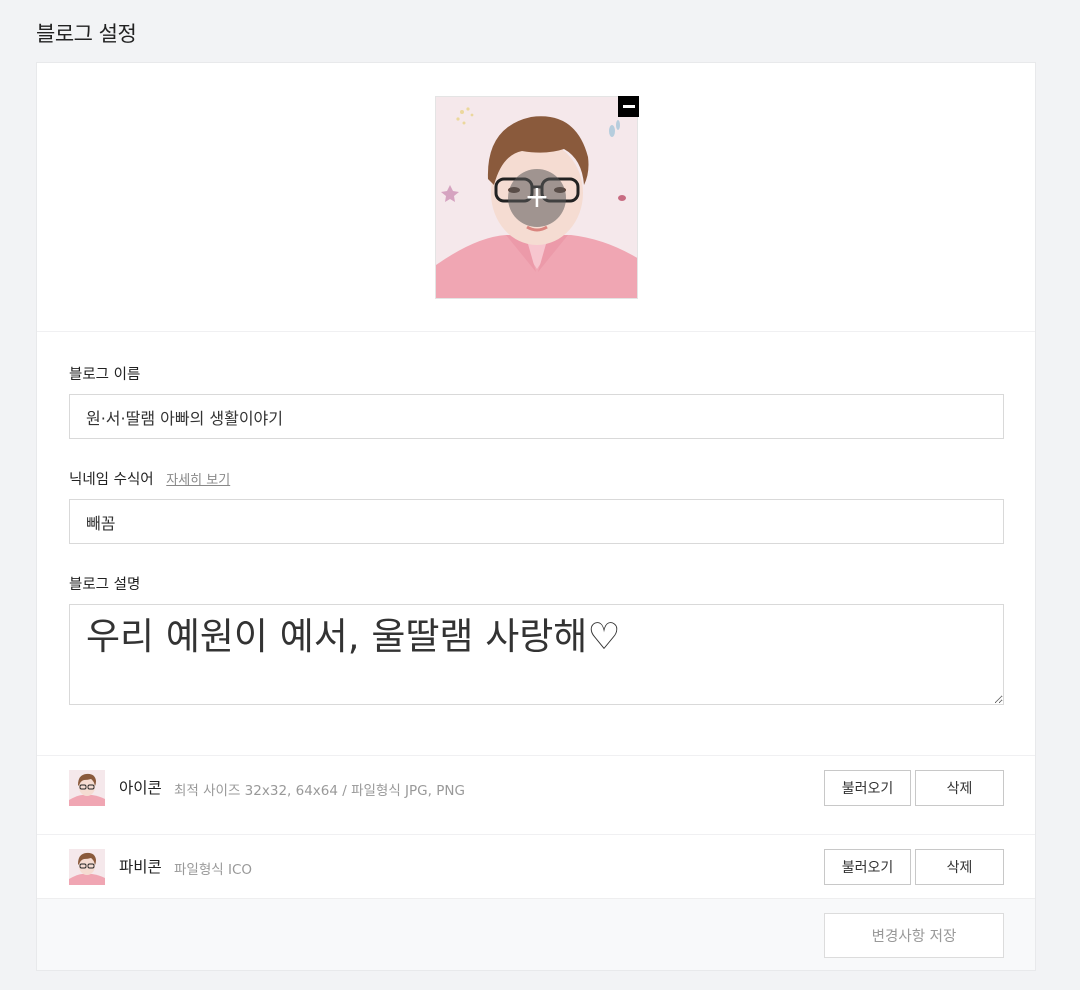 Image resolution: width=1080 pixels, height=990 pixels. Describe the element at coordinates (959, 867) in the screenshot. I see `favicon-delete-button: 삭제` at that location.